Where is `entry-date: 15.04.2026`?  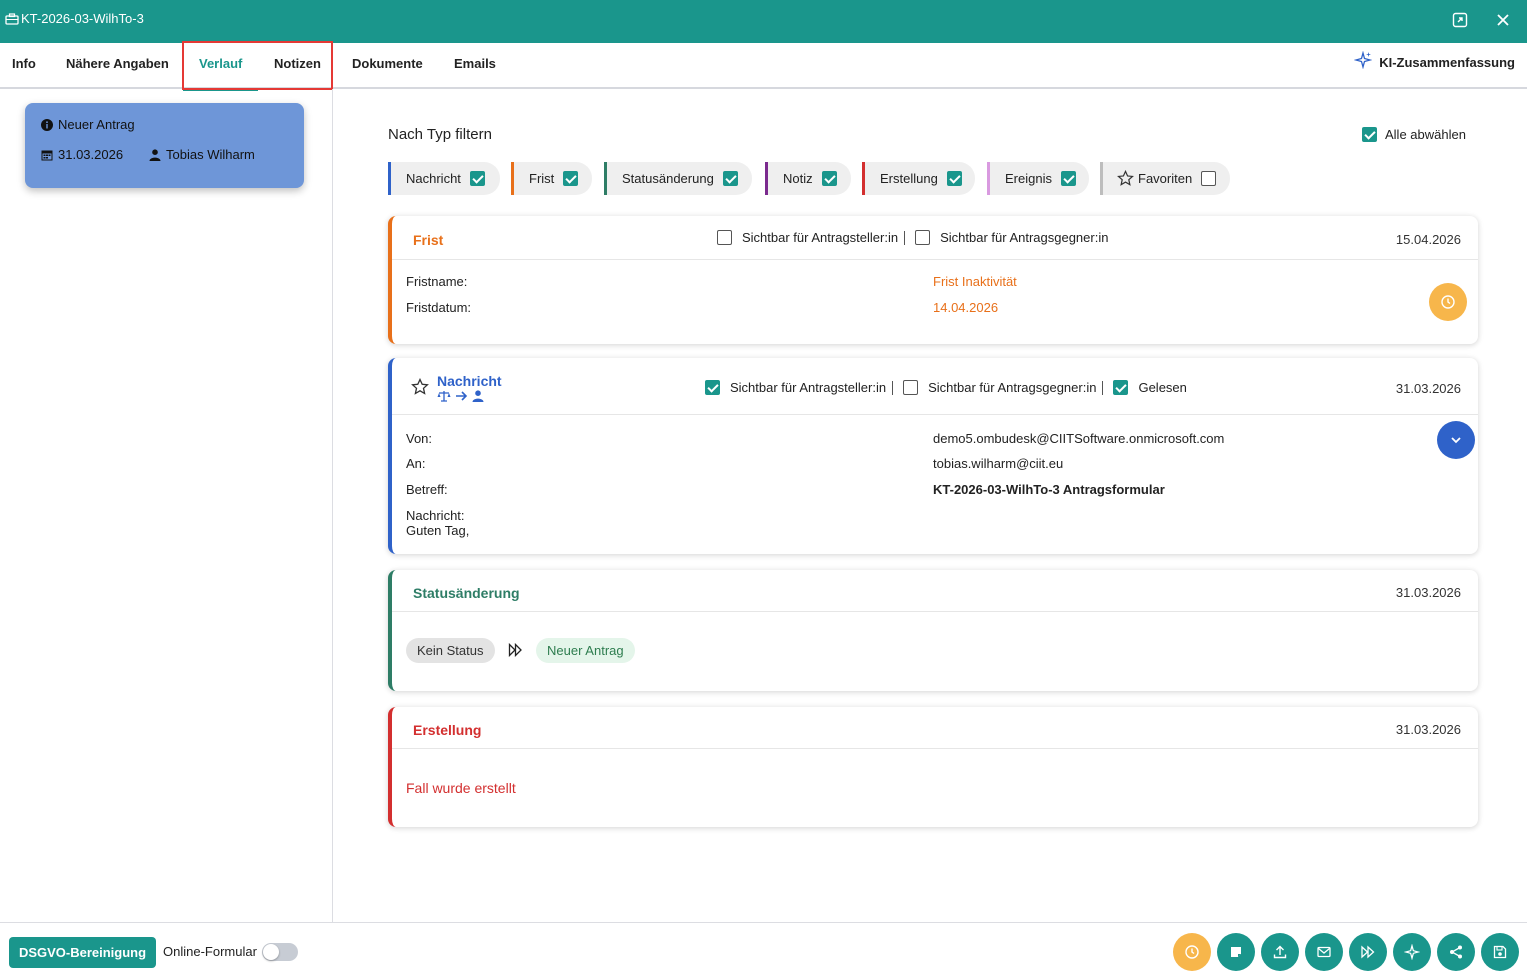
entry-date: 15.04.2026 is located at coordinates (1428, 239).